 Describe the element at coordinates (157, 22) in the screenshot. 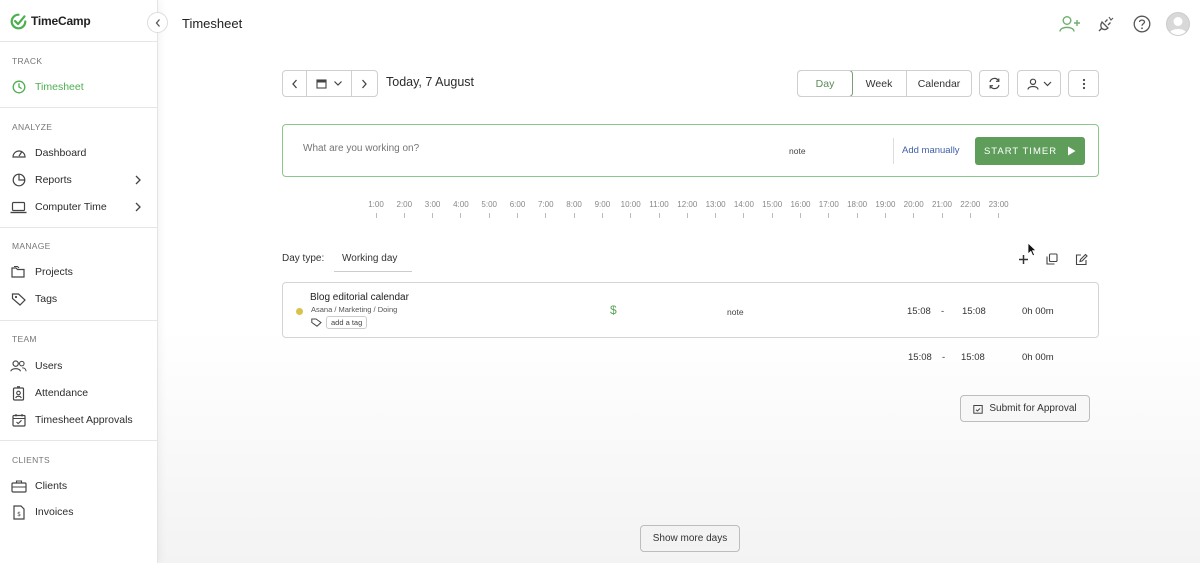

I see `collapse-sidebar-button` at that location.